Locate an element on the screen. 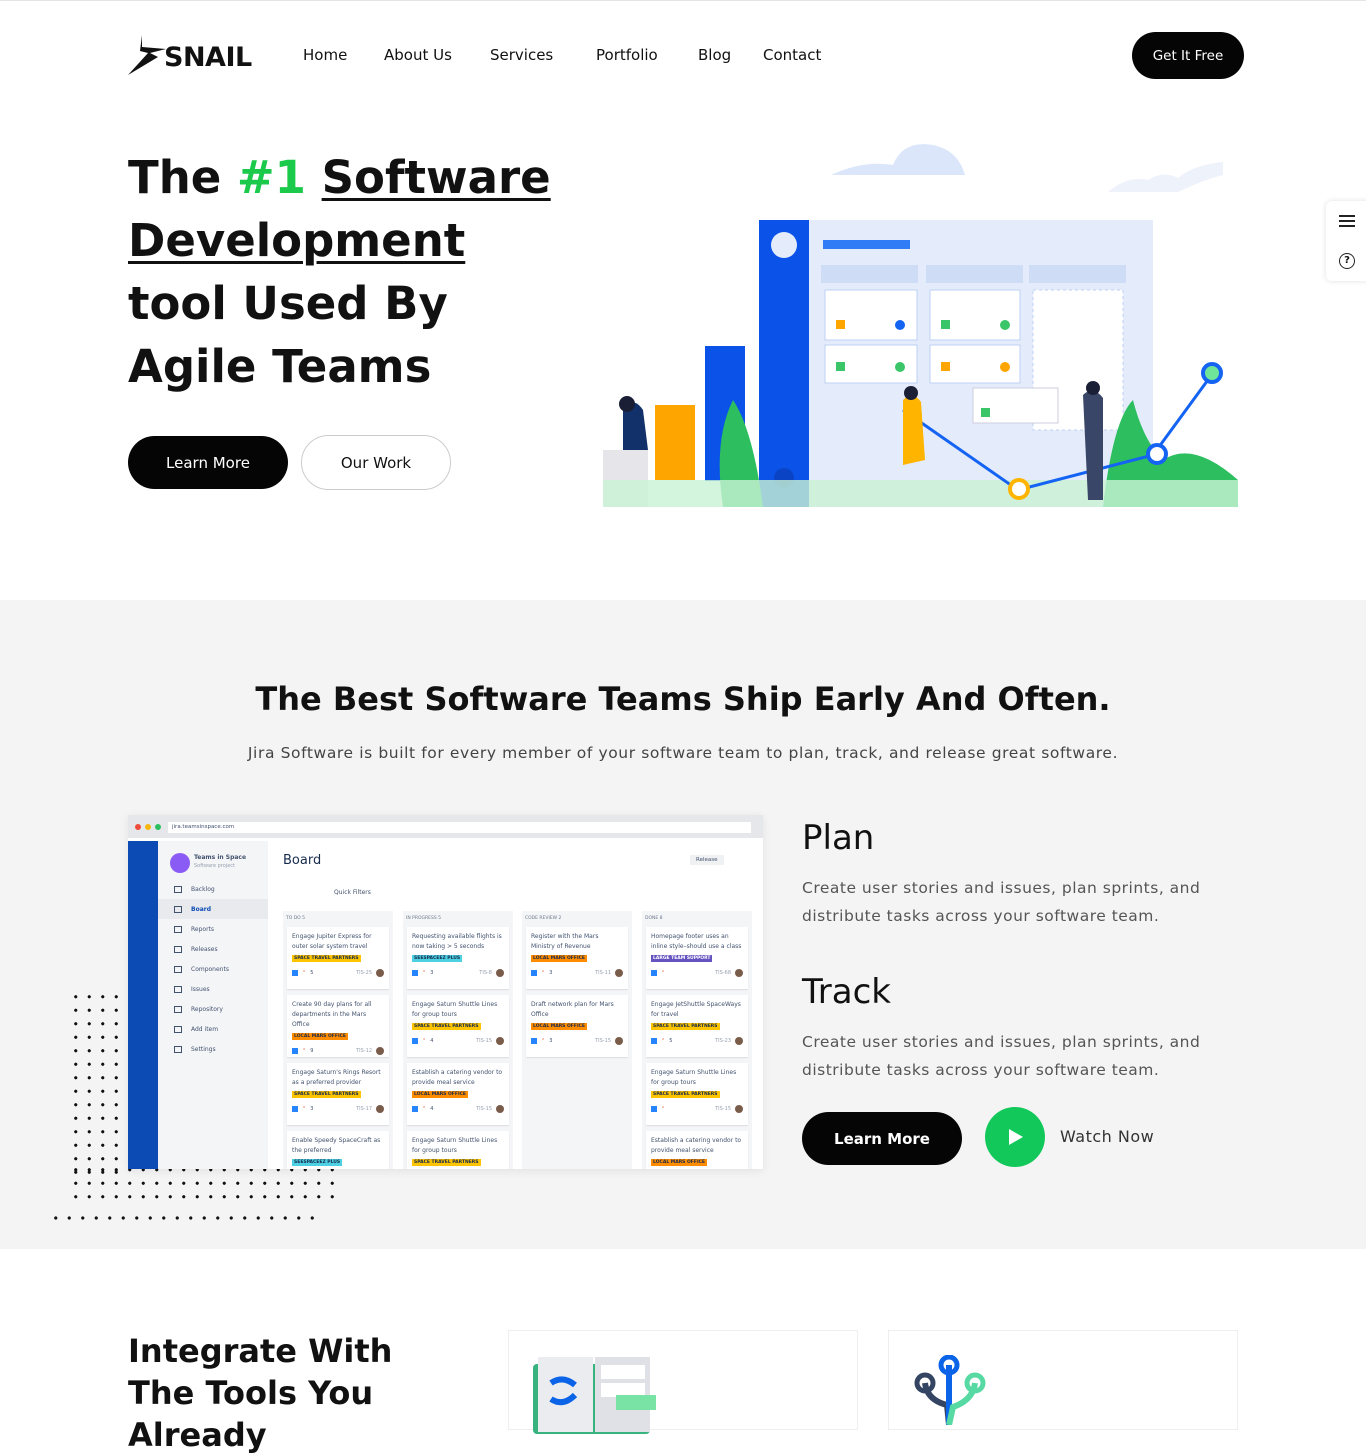 The image size is (1366, 1456). get-it-free-button: Get It Free is located at coordinates (1188, 55).